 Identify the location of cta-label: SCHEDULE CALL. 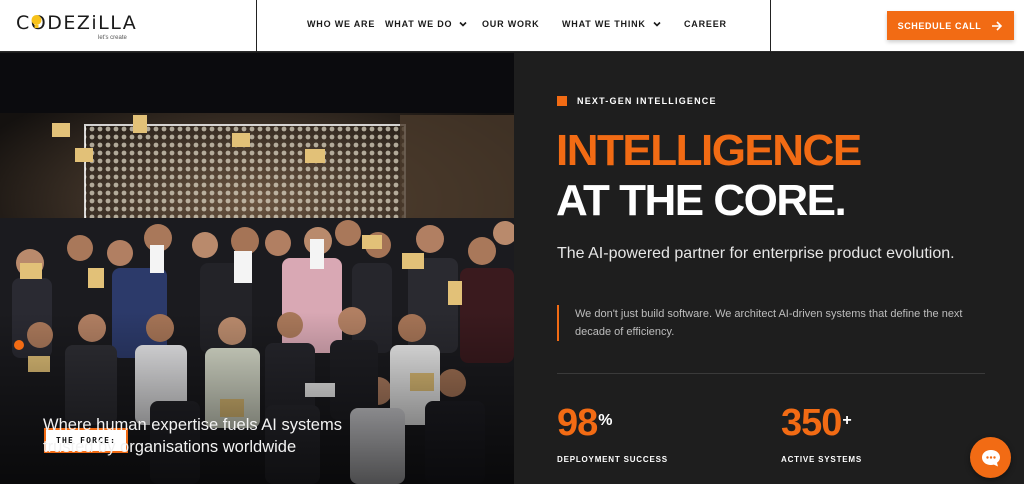
(939, 25).